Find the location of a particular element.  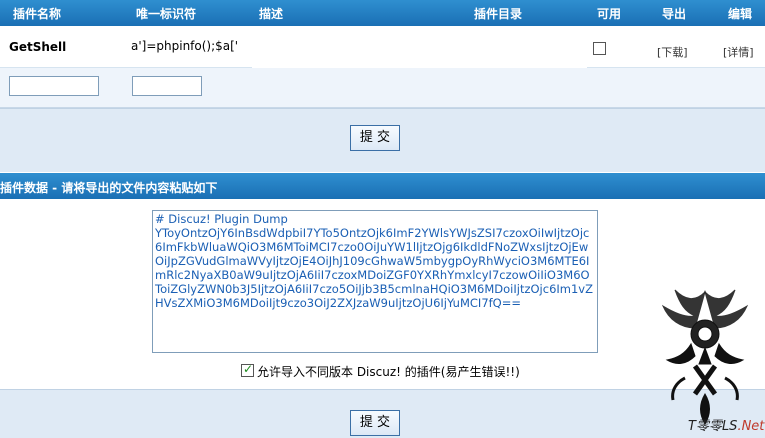

submit-bar-bottom: 提 交 is located at coordinates (382, 413).